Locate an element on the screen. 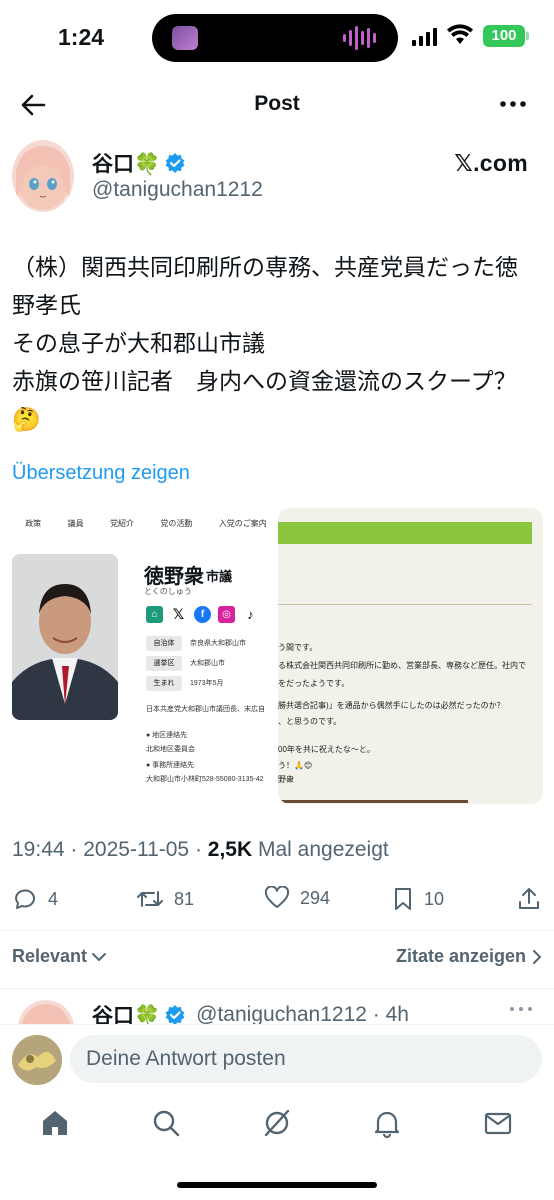 The width and height of the screenshot is (554, 1200). battery-indicator: 100 is located at coordinates (506, 36).